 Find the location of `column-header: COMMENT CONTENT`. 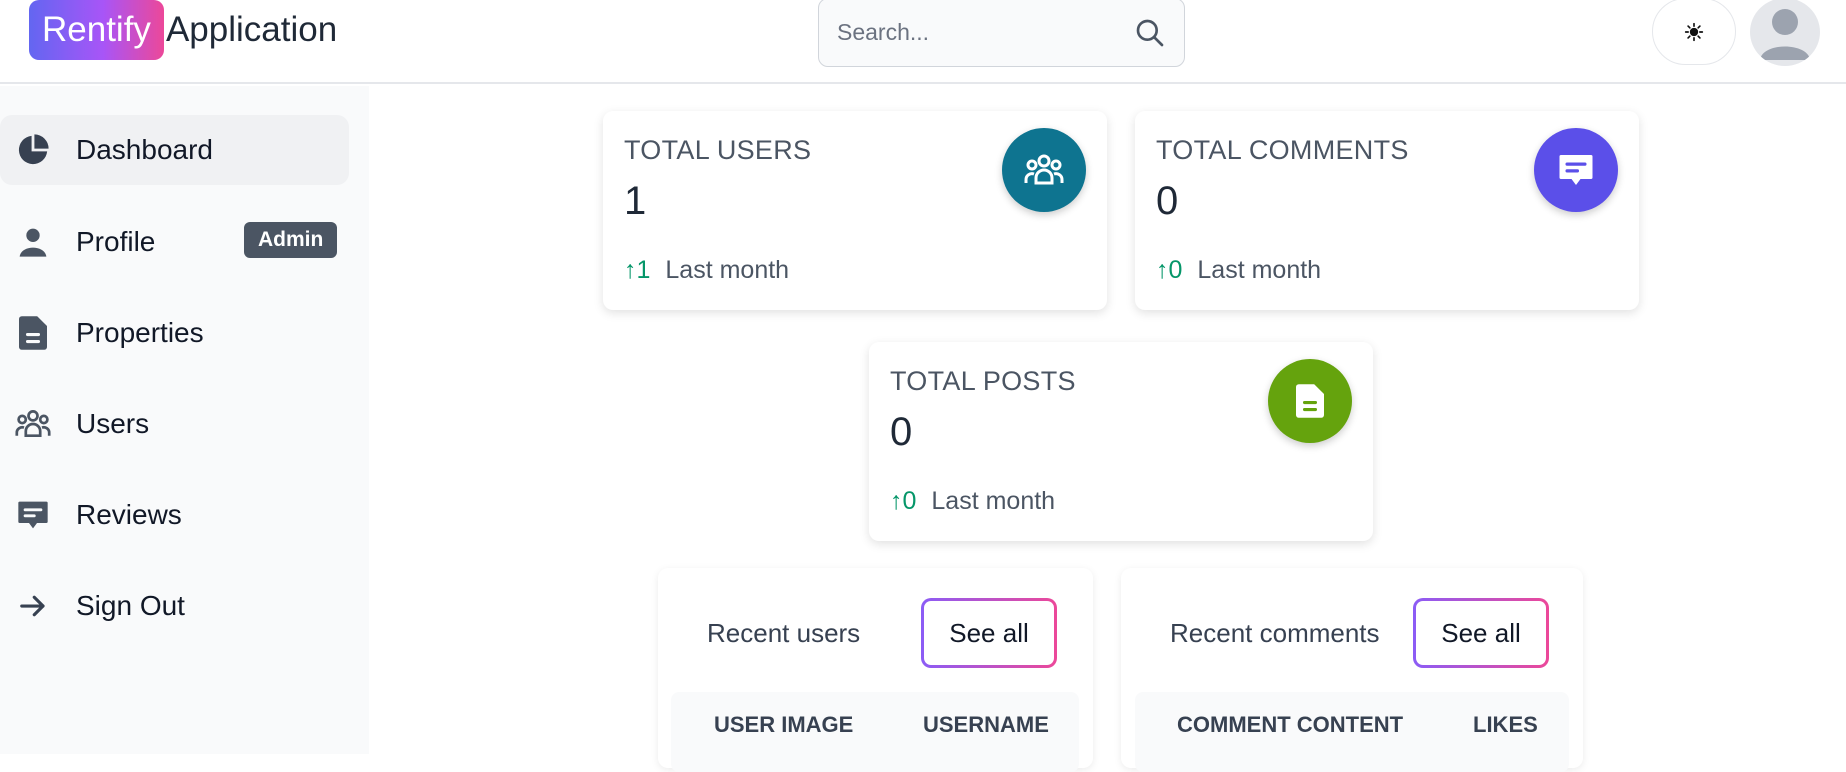

column-header: COMMENT CONTENT is located at coordinates (1290, 725).